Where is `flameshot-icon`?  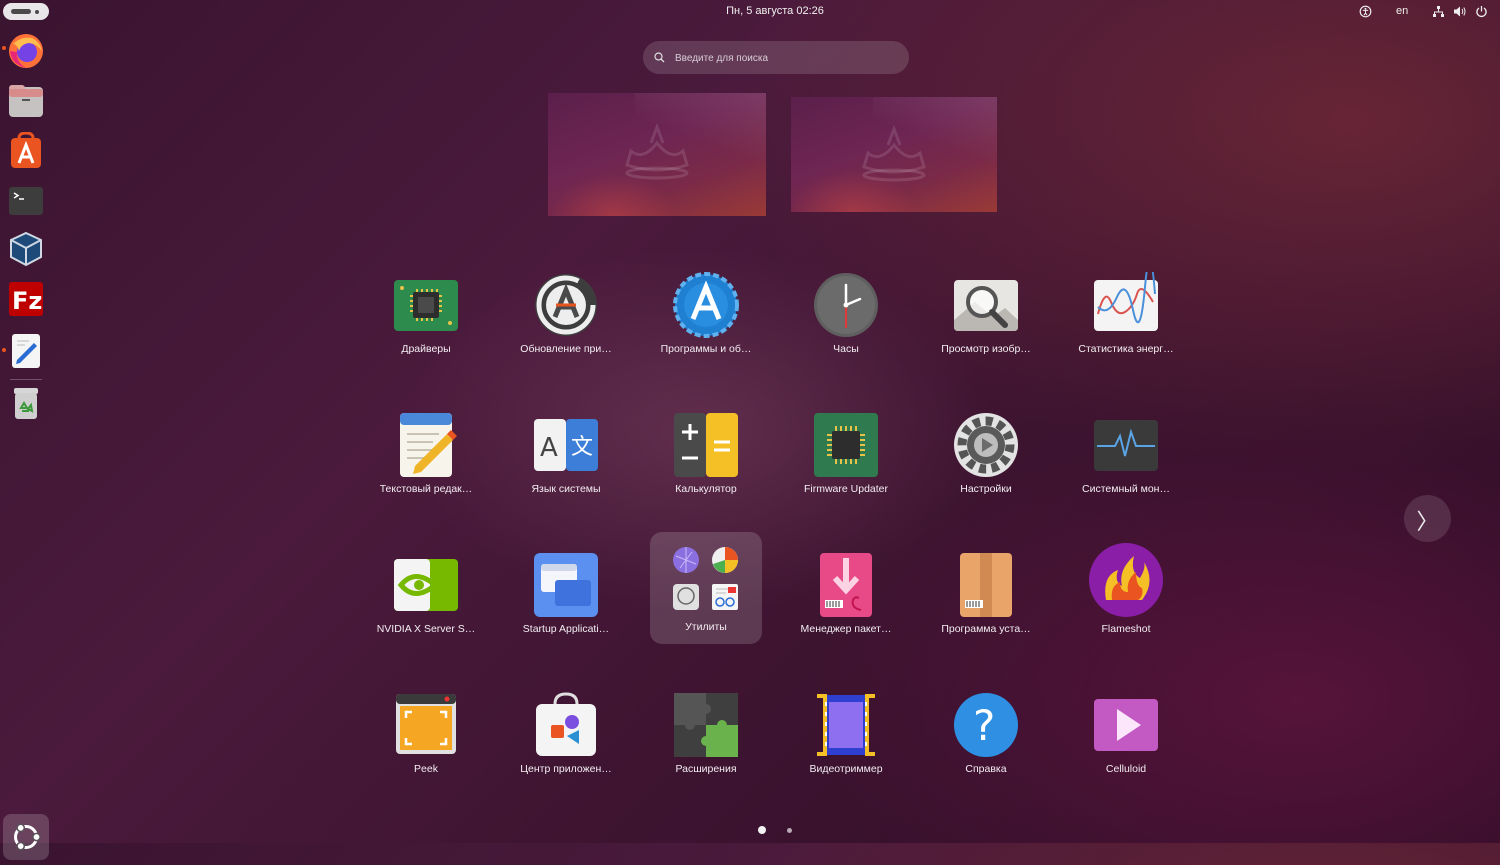 flameshot-icon is located at coordinates (1126, 580).